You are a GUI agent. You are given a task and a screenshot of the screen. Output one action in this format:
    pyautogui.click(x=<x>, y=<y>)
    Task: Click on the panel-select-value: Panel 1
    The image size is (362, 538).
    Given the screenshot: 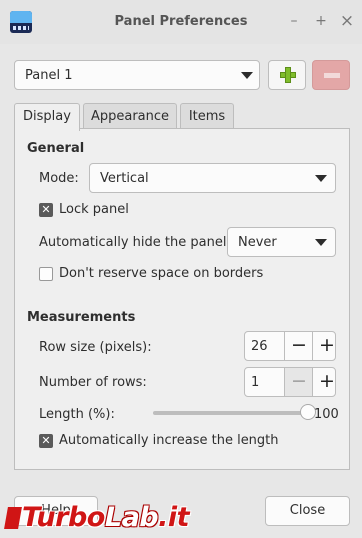 What is the action you would take?
    pyautogui.click(x=49, y=75)
    